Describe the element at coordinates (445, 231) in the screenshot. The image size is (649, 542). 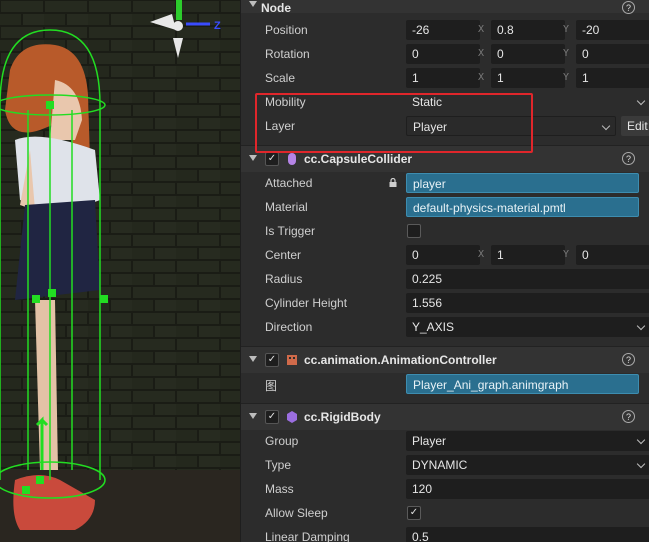
I see `is-trigger-row: Is Trigger` at that location.